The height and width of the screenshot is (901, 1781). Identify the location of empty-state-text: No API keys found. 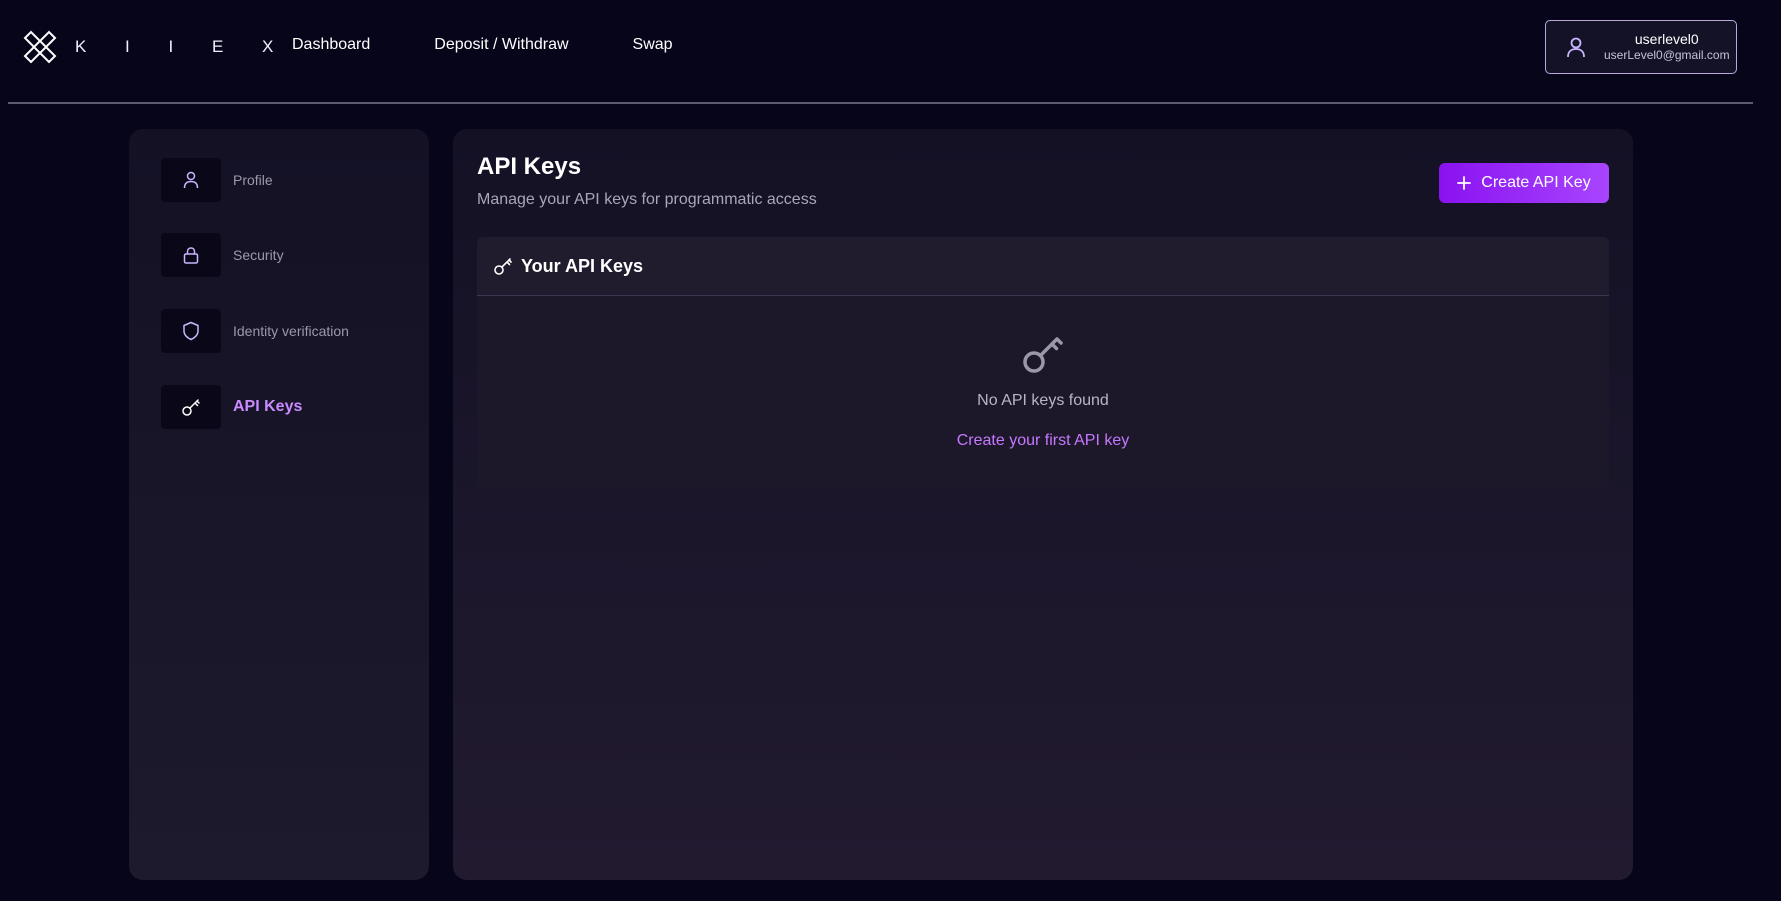
(1043, 400).